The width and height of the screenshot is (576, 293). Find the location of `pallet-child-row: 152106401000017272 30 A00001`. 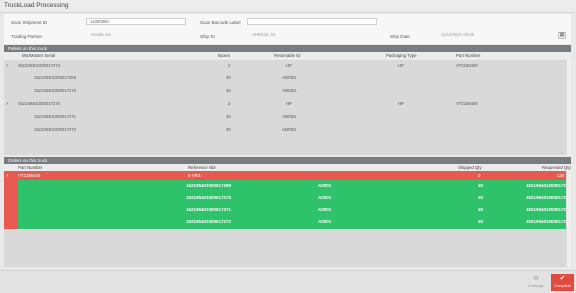

pallet-child-row: 152106401000017272 30 A00001 is located at coordinates (284, 130).